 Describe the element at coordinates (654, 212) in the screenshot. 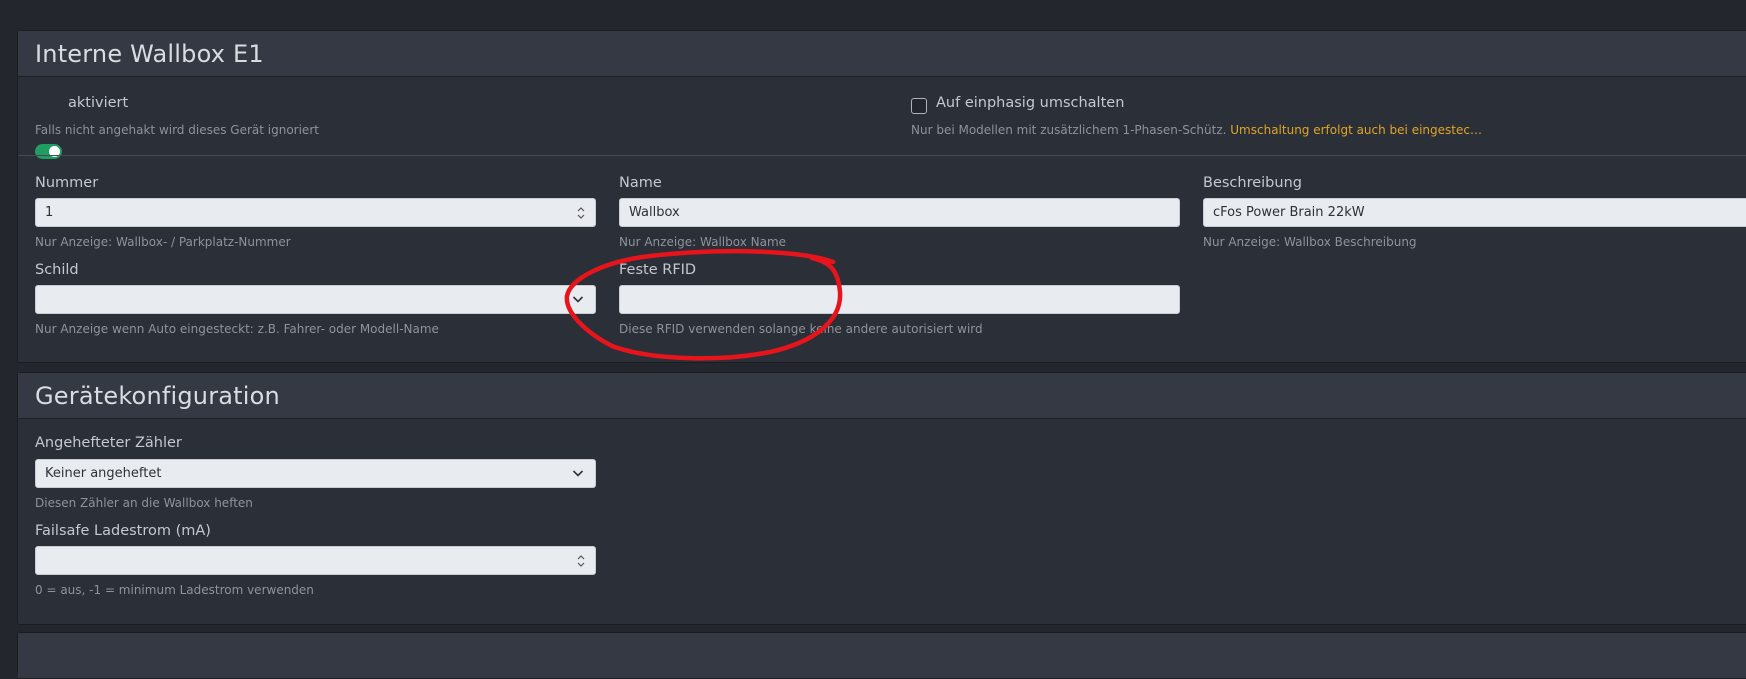

I see `name-value: Wallbox` at that location.